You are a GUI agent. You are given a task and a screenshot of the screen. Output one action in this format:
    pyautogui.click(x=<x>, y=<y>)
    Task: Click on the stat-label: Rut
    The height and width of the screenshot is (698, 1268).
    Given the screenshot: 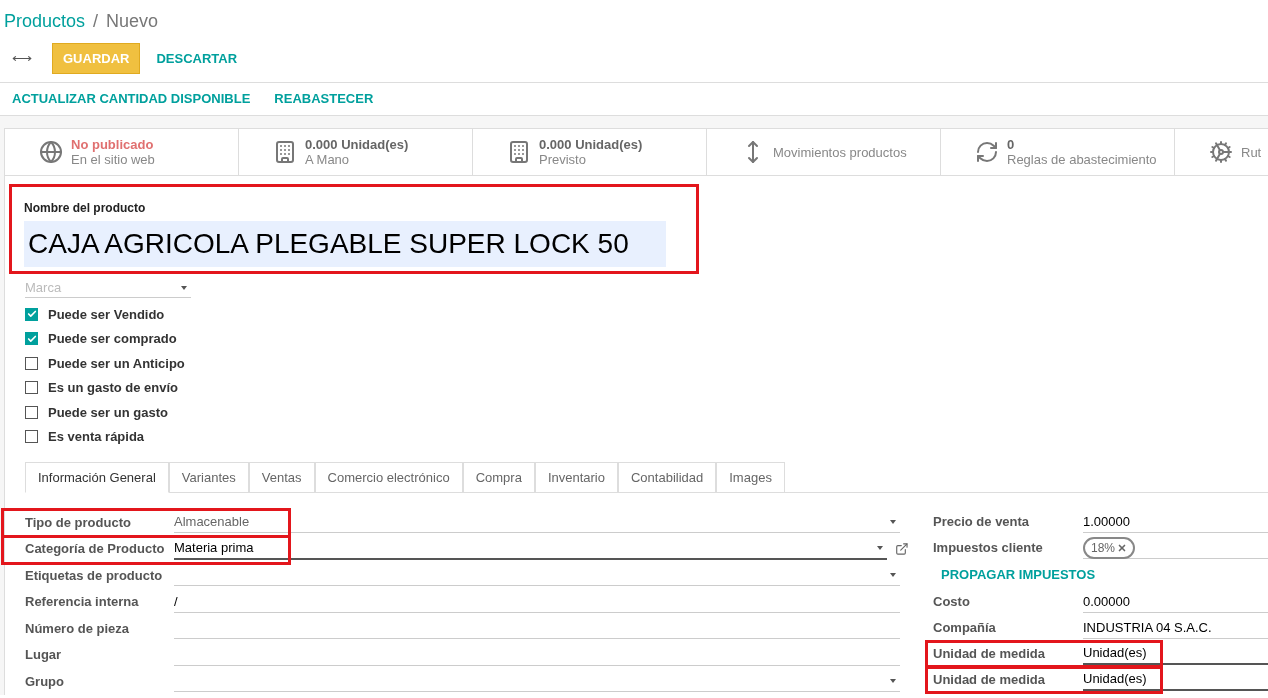 What is the action you would take?
    pyautogui.click(x=1251, y=152)
    